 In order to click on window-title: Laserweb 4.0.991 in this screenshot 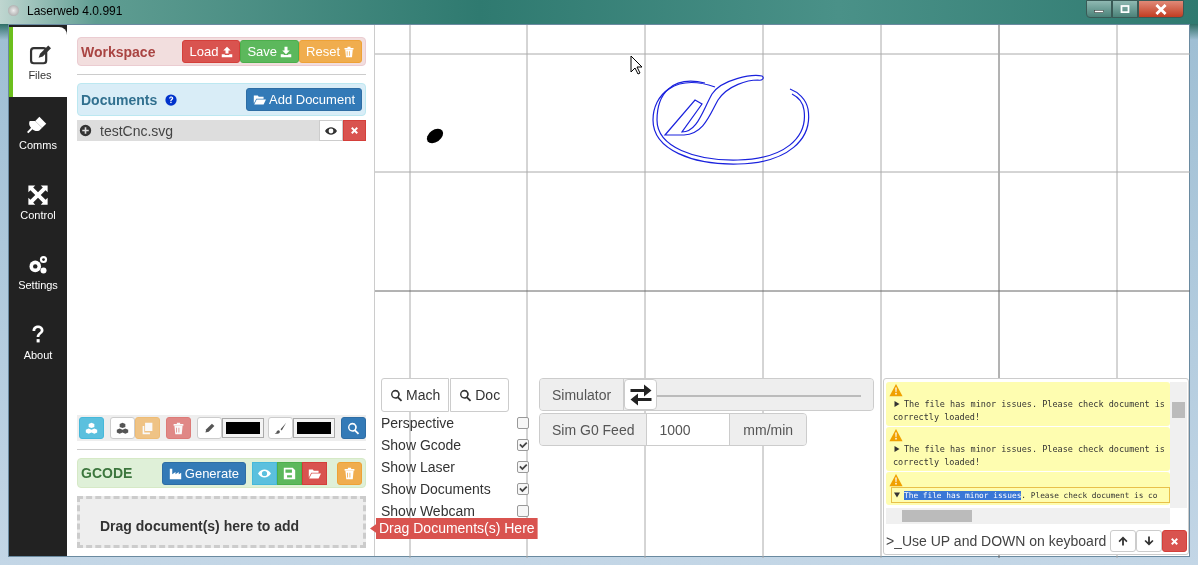, I will do `click(75, 11)`.